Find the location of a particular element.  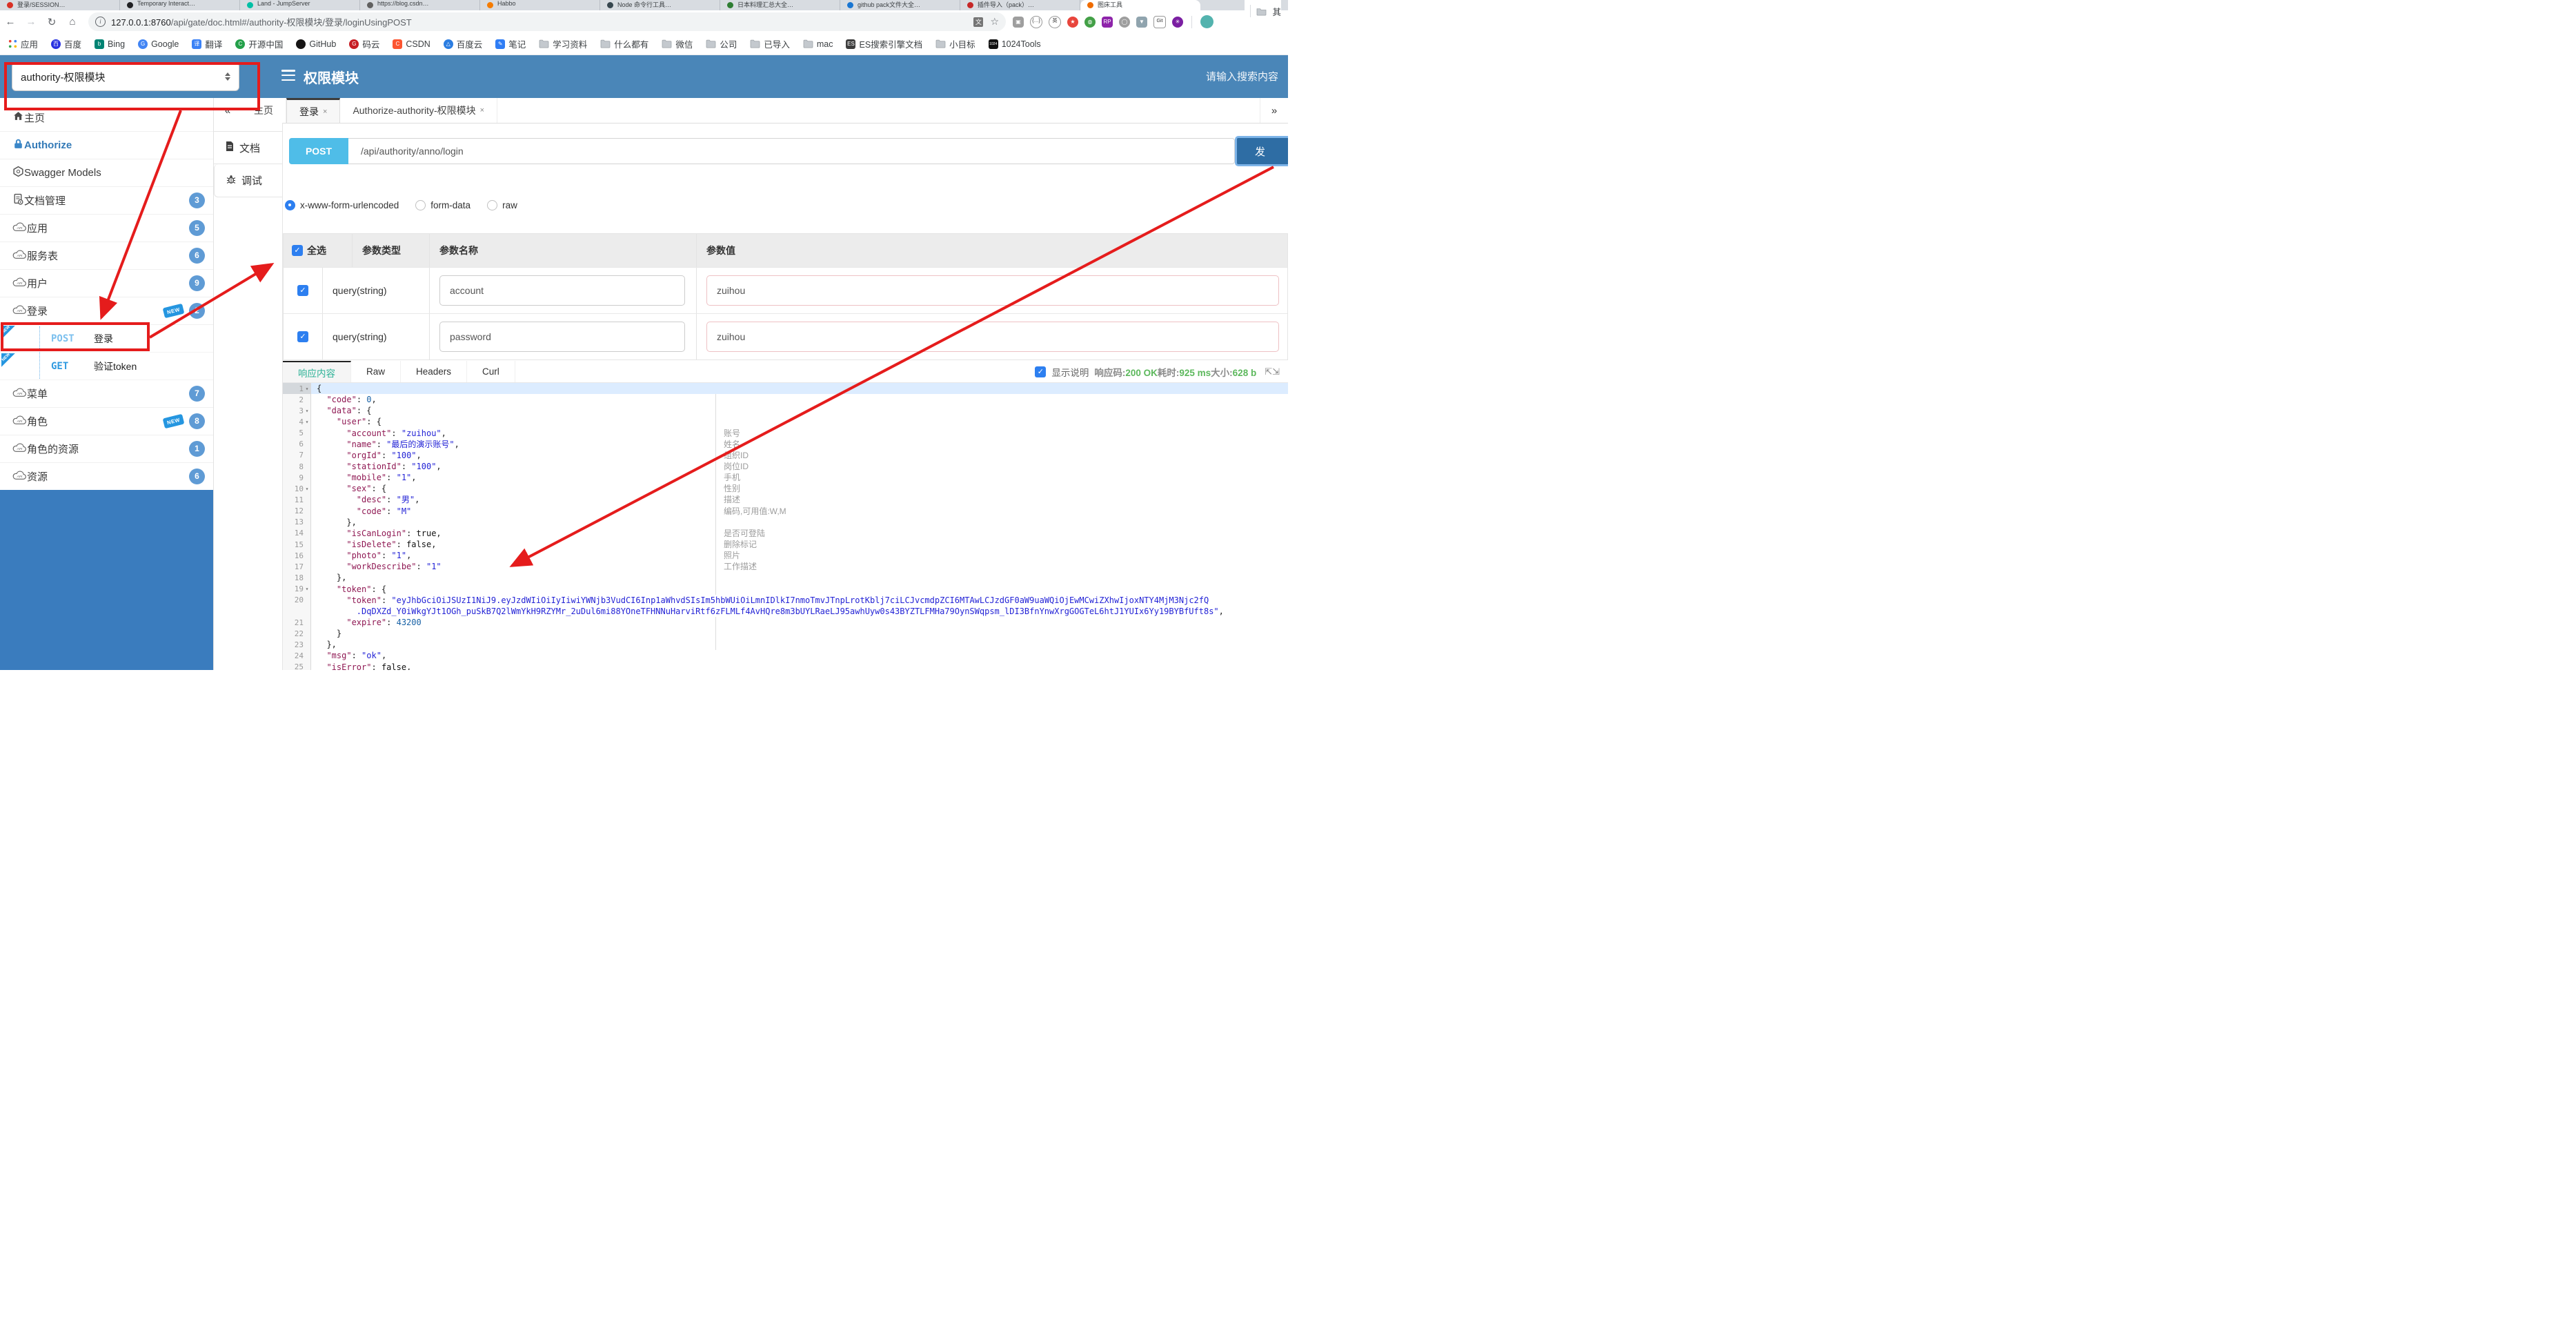

module-select: authority-权限模块 is located at coordinates (125, 76).